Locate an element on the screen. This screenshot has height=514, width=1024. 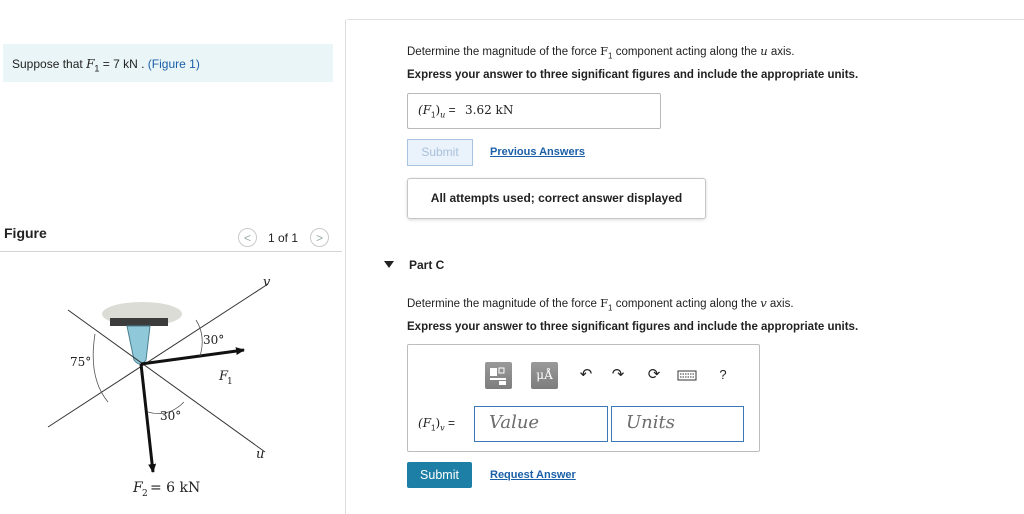
f1-label-sub: 1 is located at coordinates (230, 382).